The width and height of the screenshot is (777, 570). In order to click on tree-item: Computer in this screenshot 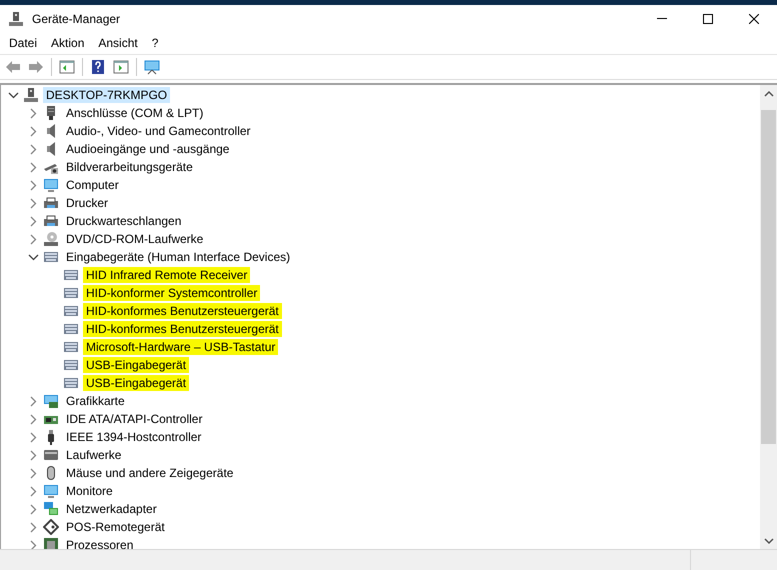, I will do `click(92, 185)`.